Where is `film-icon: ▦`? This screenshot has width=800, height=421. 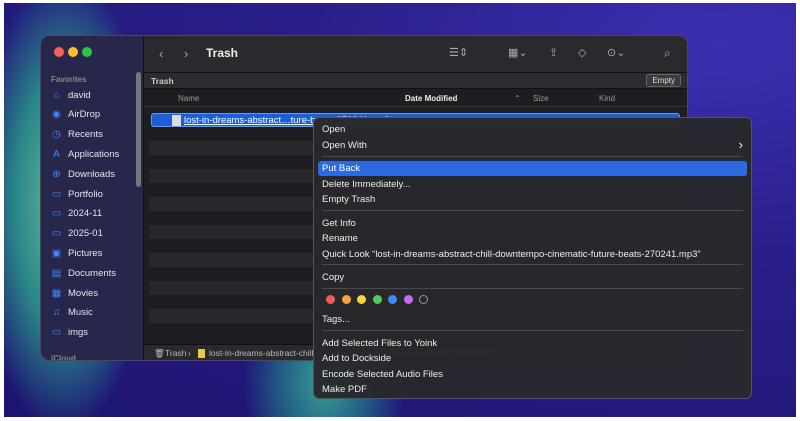
film-icon: ▦ is located at coordinates (56, 293).